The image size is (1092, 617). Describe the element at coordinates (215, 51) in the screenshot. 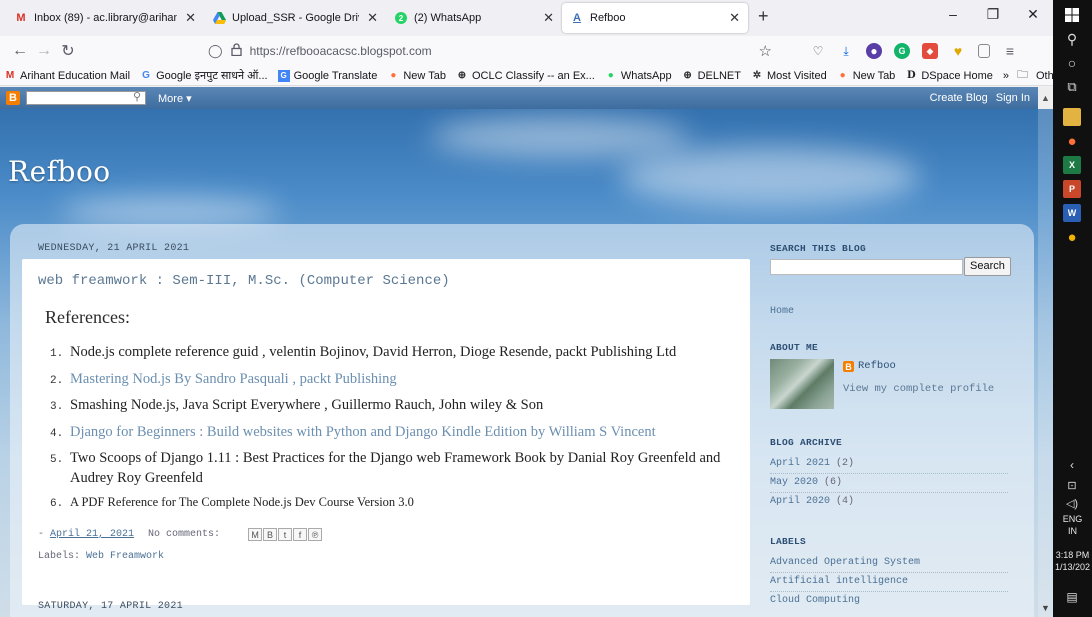

I see `shield-icon: ◯` at that location.